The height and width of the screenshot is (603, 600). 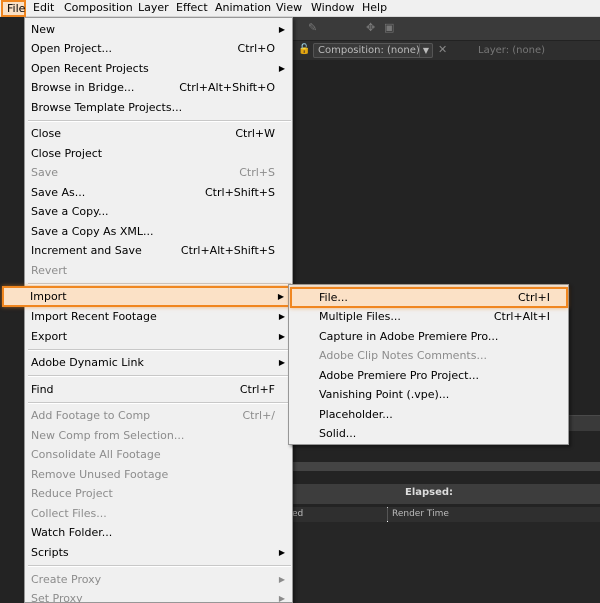 What do you see at coordinates (442, 49) in the screenshot?
I see `close-icon: ✕` at bounding box center [442, 49].